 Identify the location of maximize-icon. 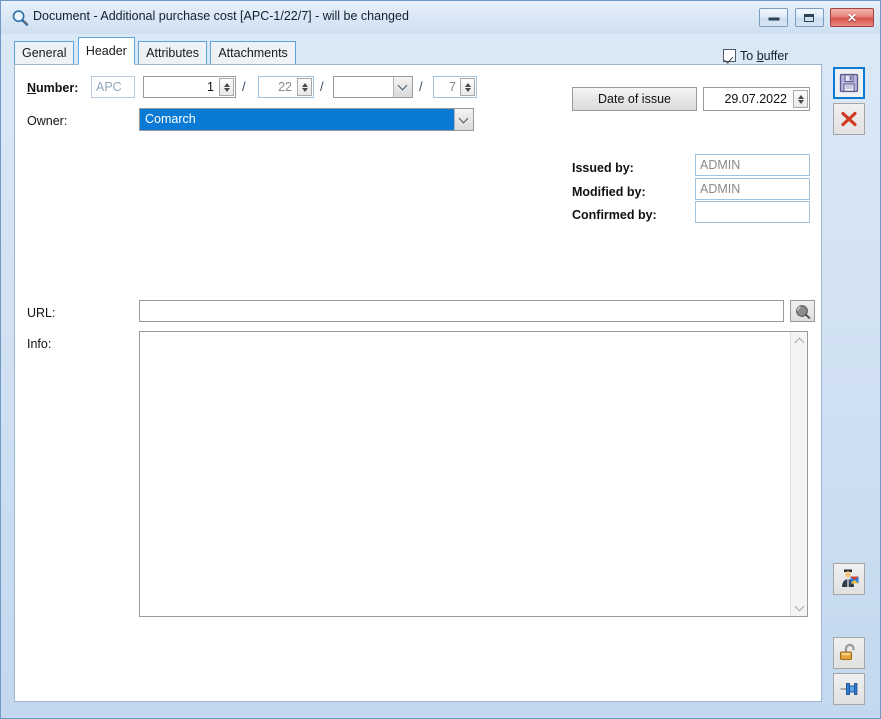
(809, 17).